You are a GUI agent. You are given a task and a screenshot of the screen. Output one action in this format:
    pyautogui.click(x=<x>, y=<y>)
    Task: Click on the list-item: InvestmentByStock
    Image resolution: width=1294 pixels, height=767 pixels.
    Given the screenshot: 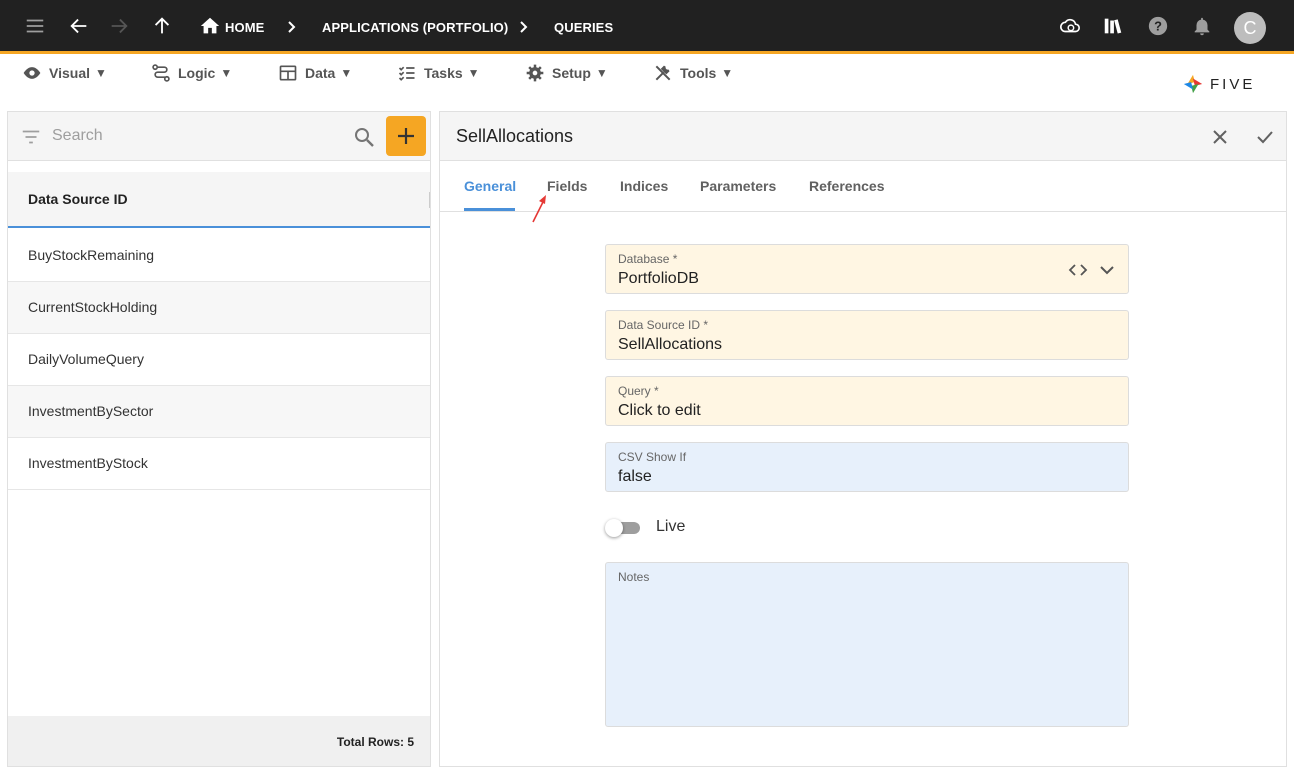 What is the action you would take?
    pyautogui.click(x=219, y=464)
    